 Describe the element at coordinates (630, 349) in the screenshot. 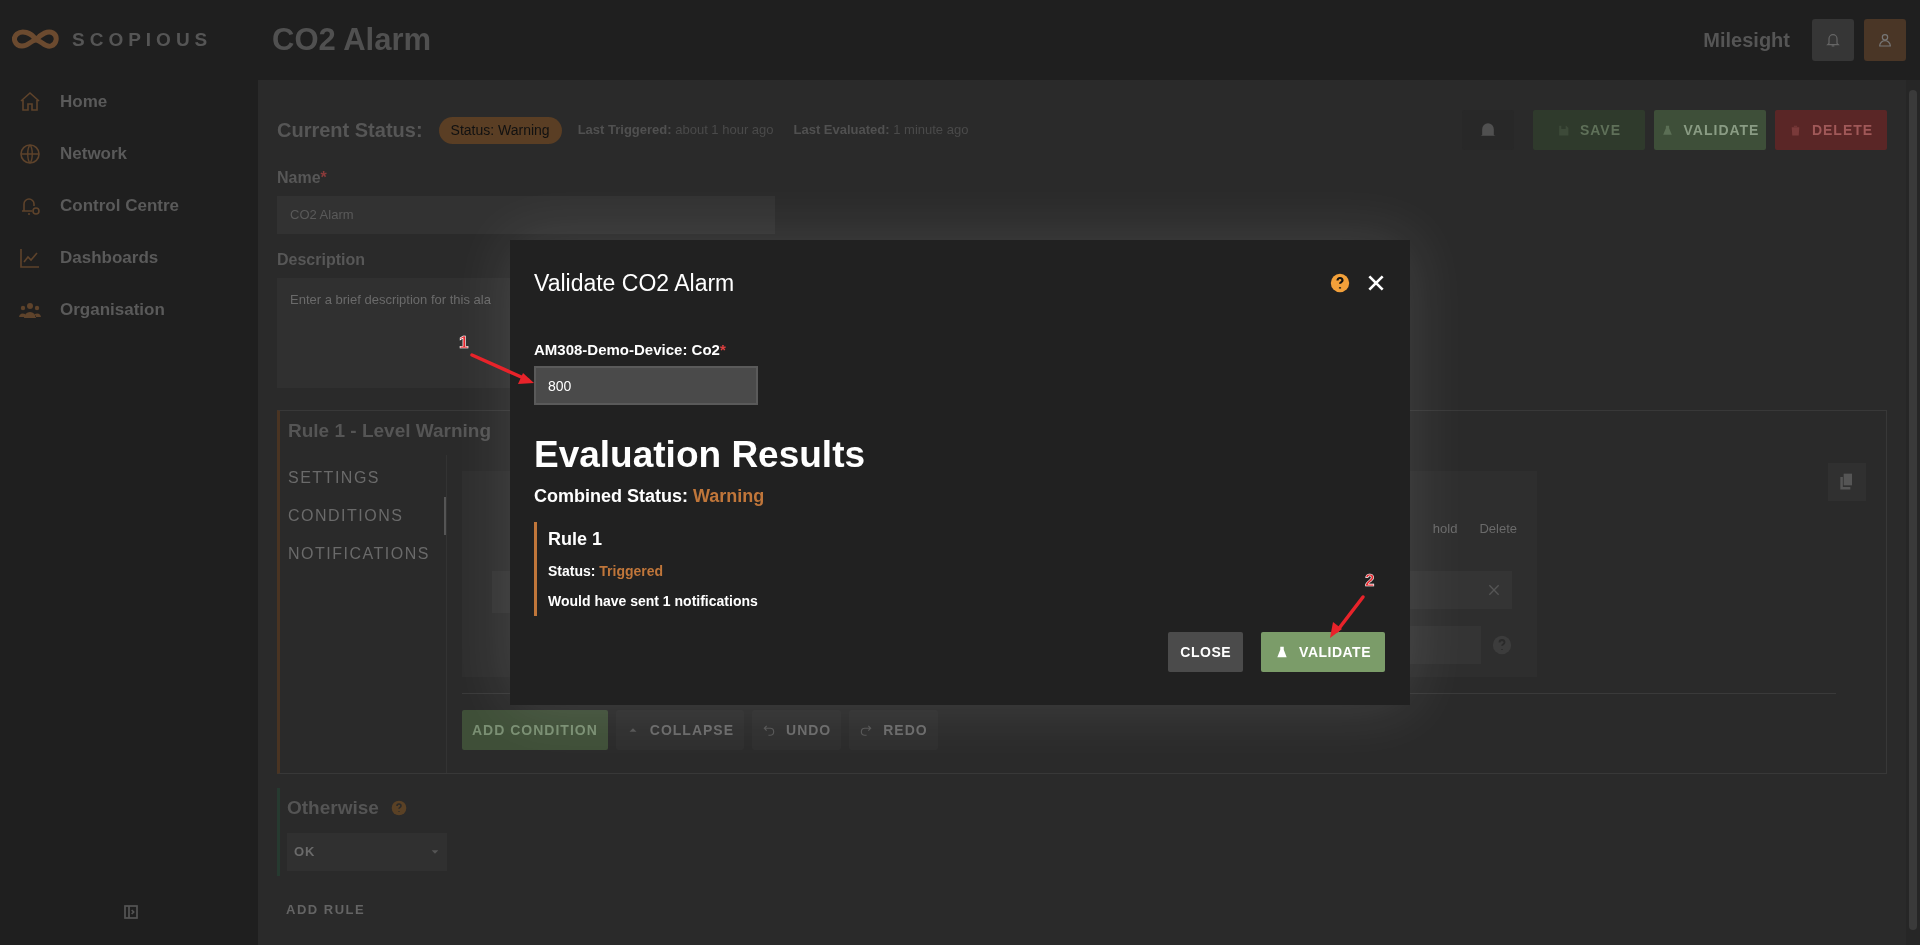

I see `field-label: AM308-Demo-Device: Co2*` at that location.